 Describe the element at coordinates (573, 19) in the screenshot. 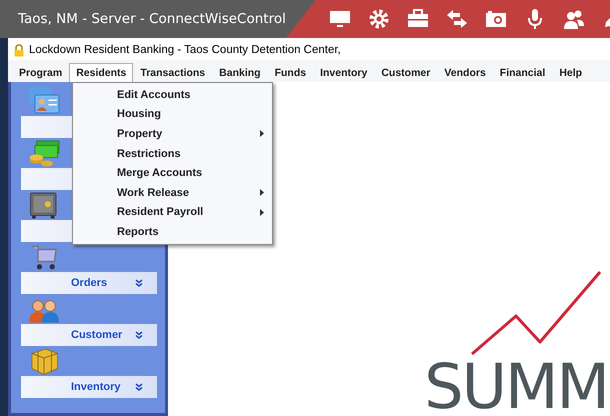

I see `people-icon` at that location.